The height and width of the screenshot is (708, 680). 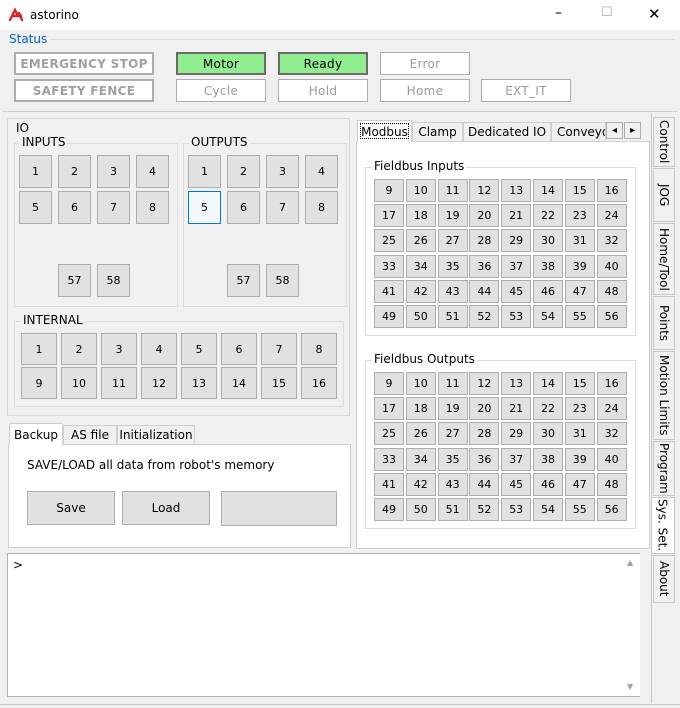 What do you see at coordinates (279, 349) in the screenshot?
I see `internal-button-7: 7` at bounding box center [279, 349].